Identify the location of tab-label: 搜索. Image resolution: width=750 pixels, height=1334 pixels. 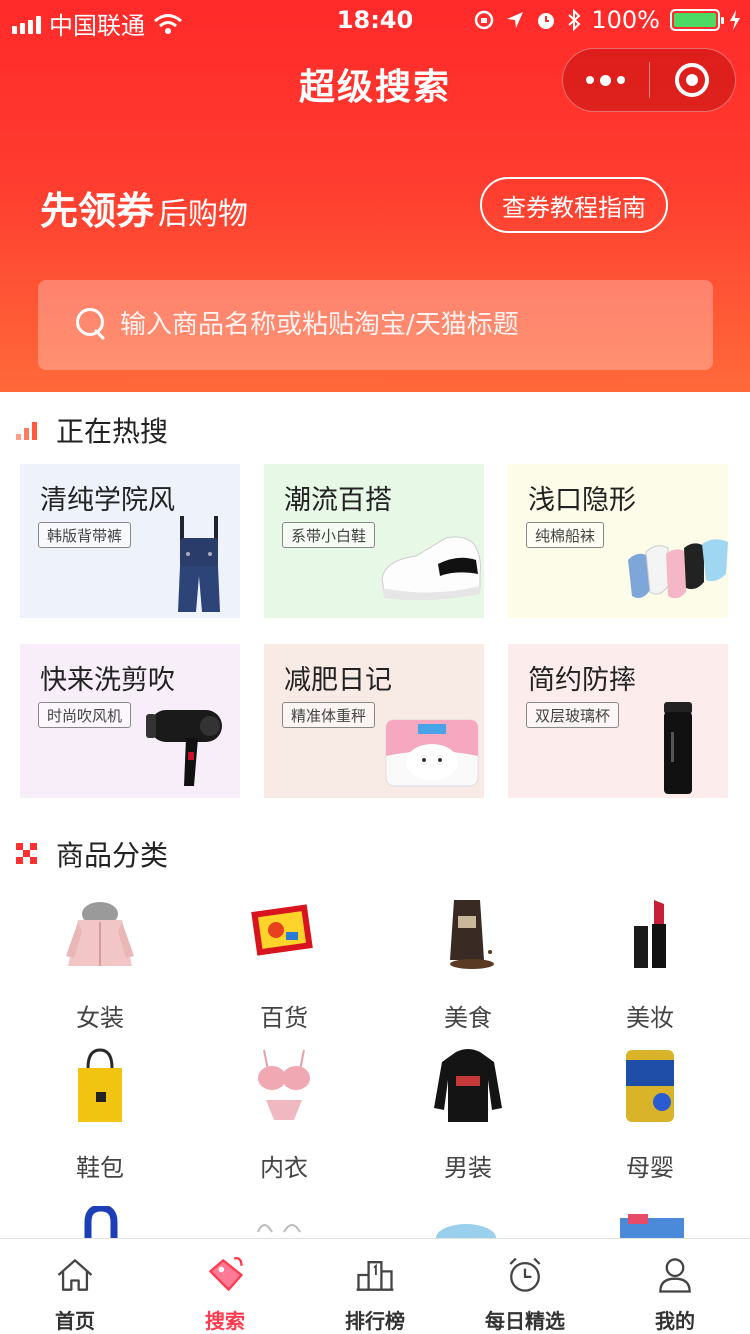
(225, 1321).